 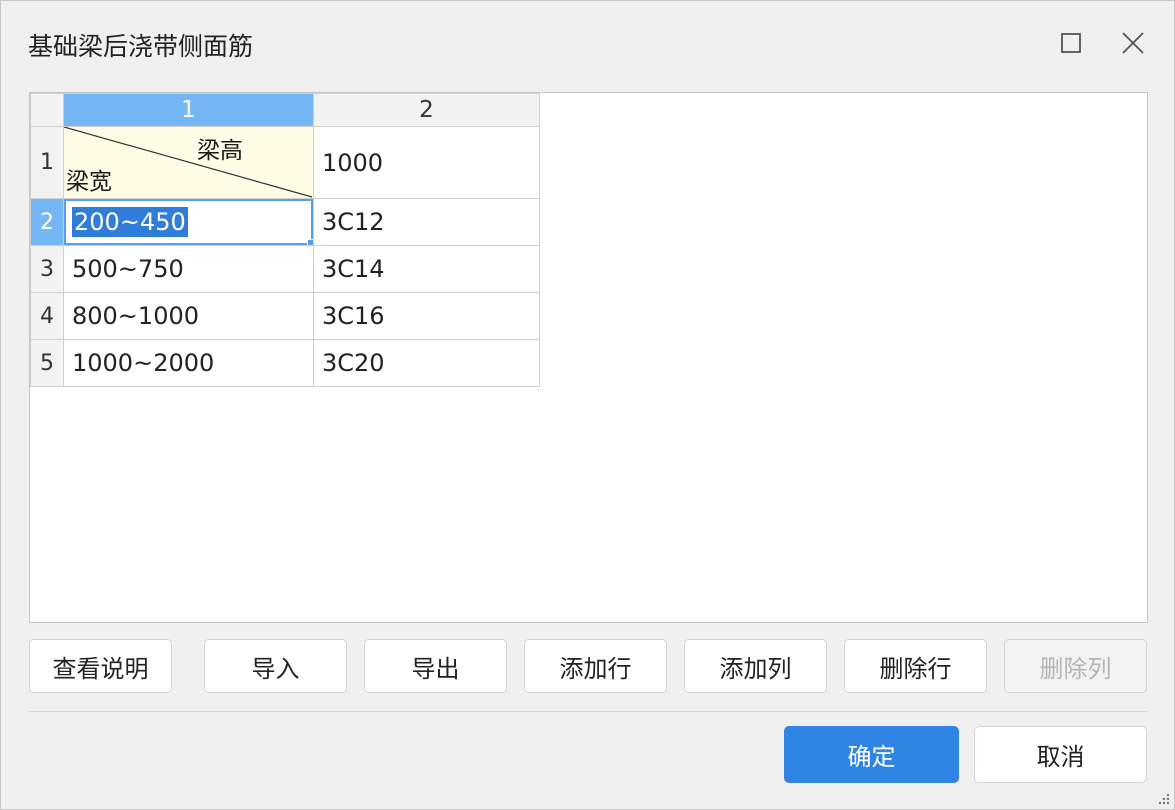 What do you see at coordinates (310, 242) in the screenshot?
I see `fill-handle` at bounding box center [310, 242].